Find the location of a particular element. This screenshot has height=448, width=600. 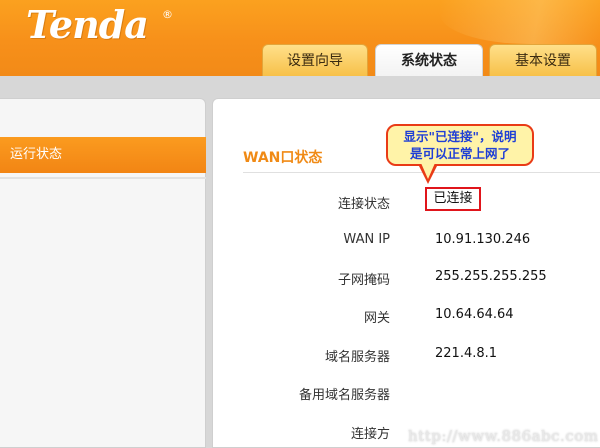

label-backup-dns-server: 备用域名服务器 is located at coordinates (344, 395).